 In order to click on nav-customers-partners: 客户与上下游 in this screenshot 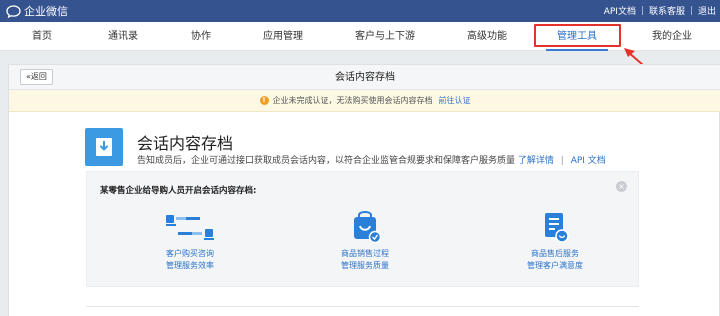, I will do `click(385, 36)`.